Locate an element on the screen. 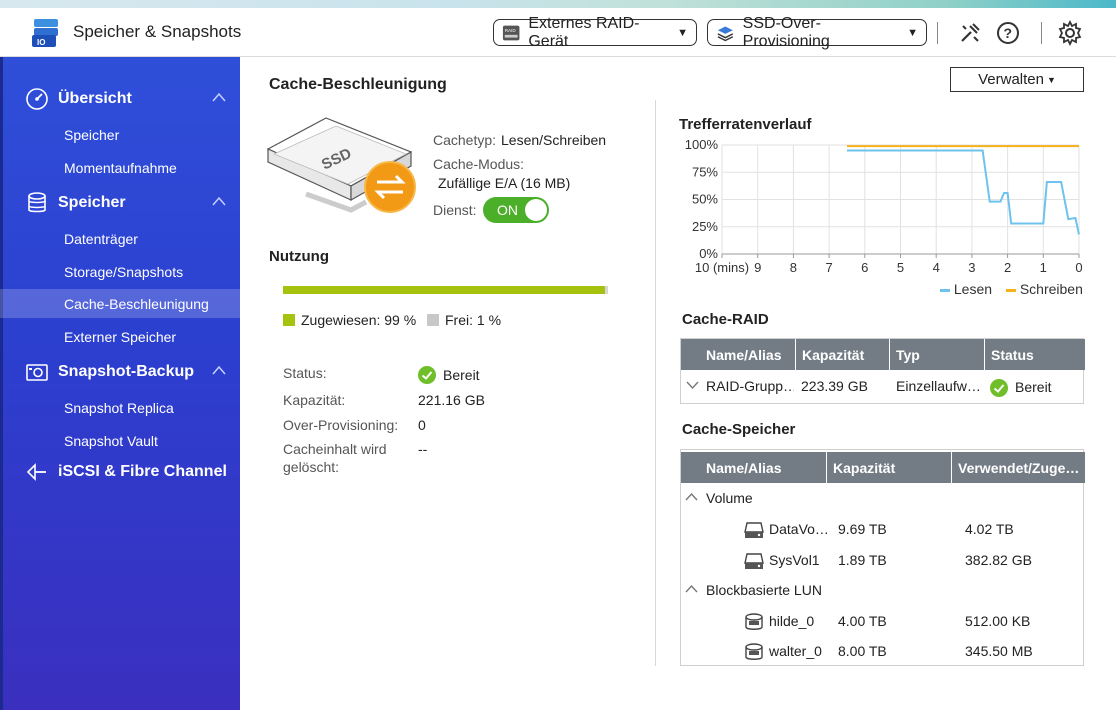  sidebar-item-cache-beschleunigung: Cache-Beschleunigung is located at coordinates (120, 303).